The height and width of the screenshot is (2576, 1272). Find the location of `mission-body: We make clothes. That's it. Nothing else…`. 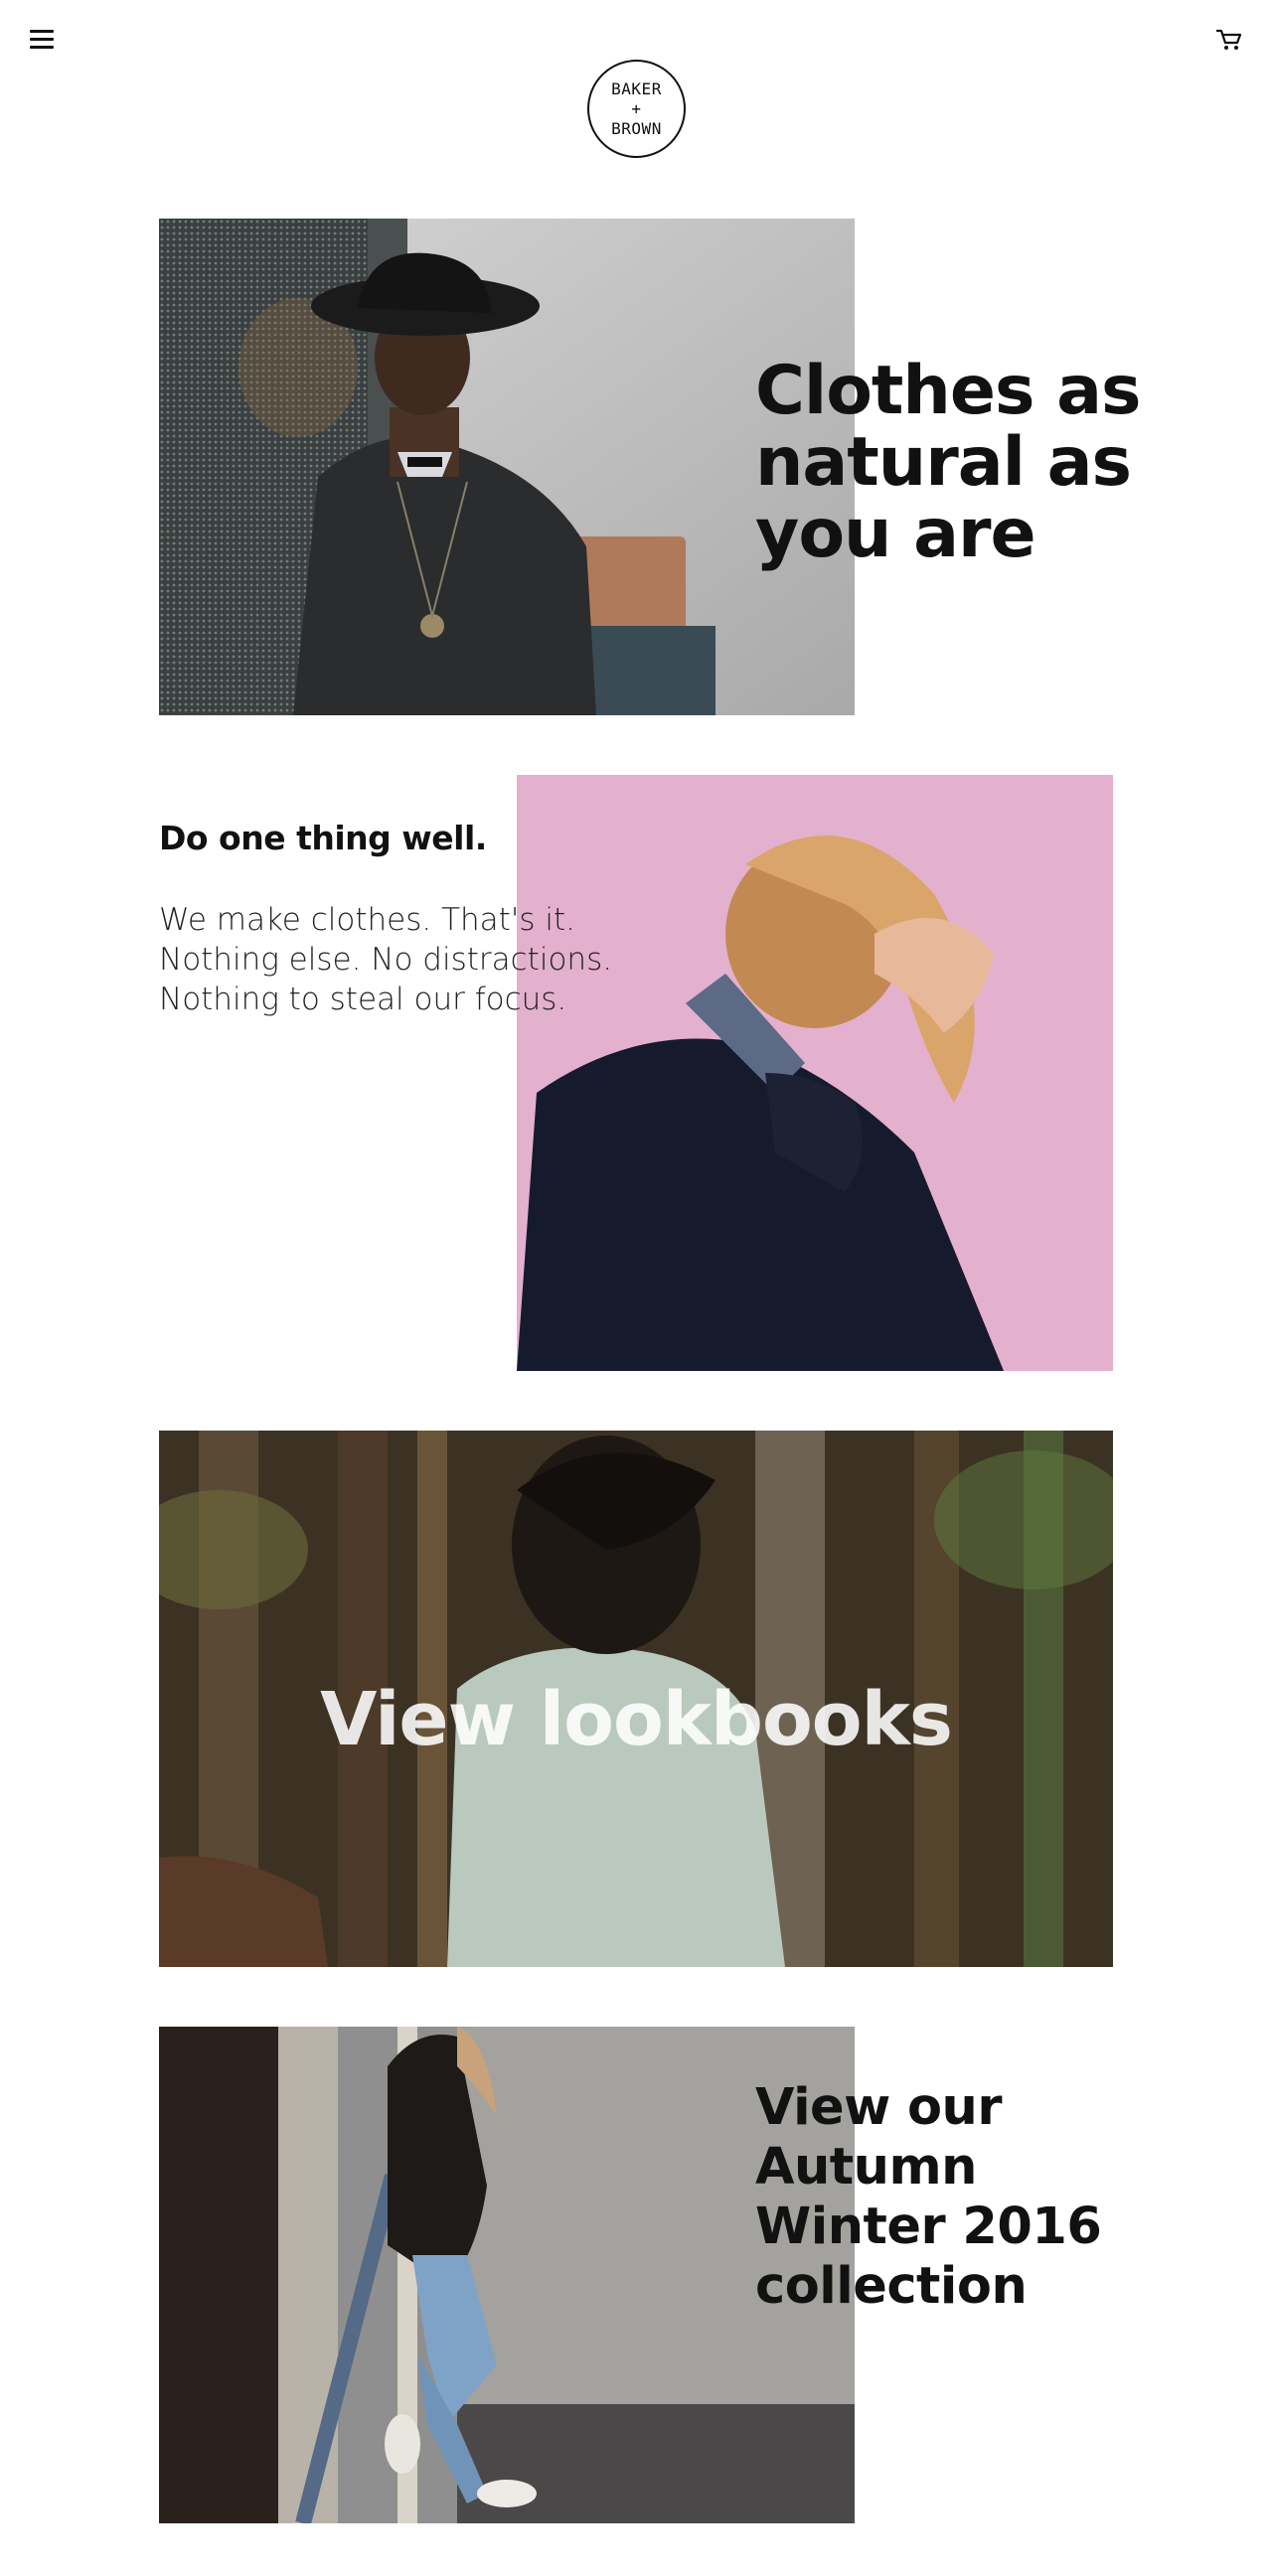

mission-body: We make clothes. That's it. Nothing else… is located at coordinates (397, 959).